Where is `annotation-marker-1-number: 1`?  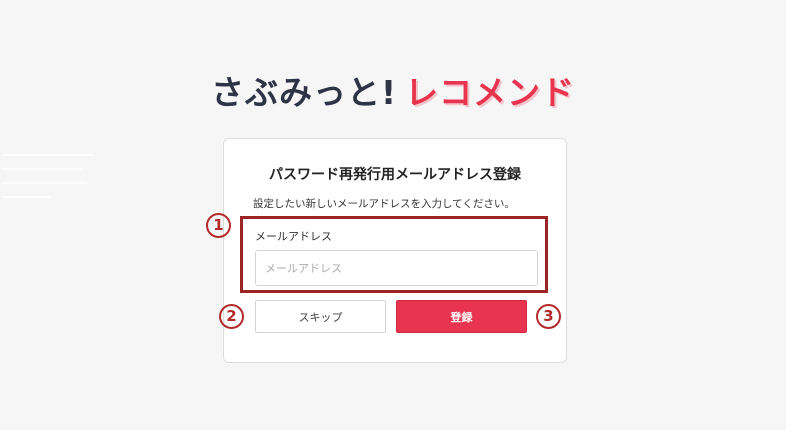 annotation-marker-1-number: 1 is located at coordinates (218, 225).